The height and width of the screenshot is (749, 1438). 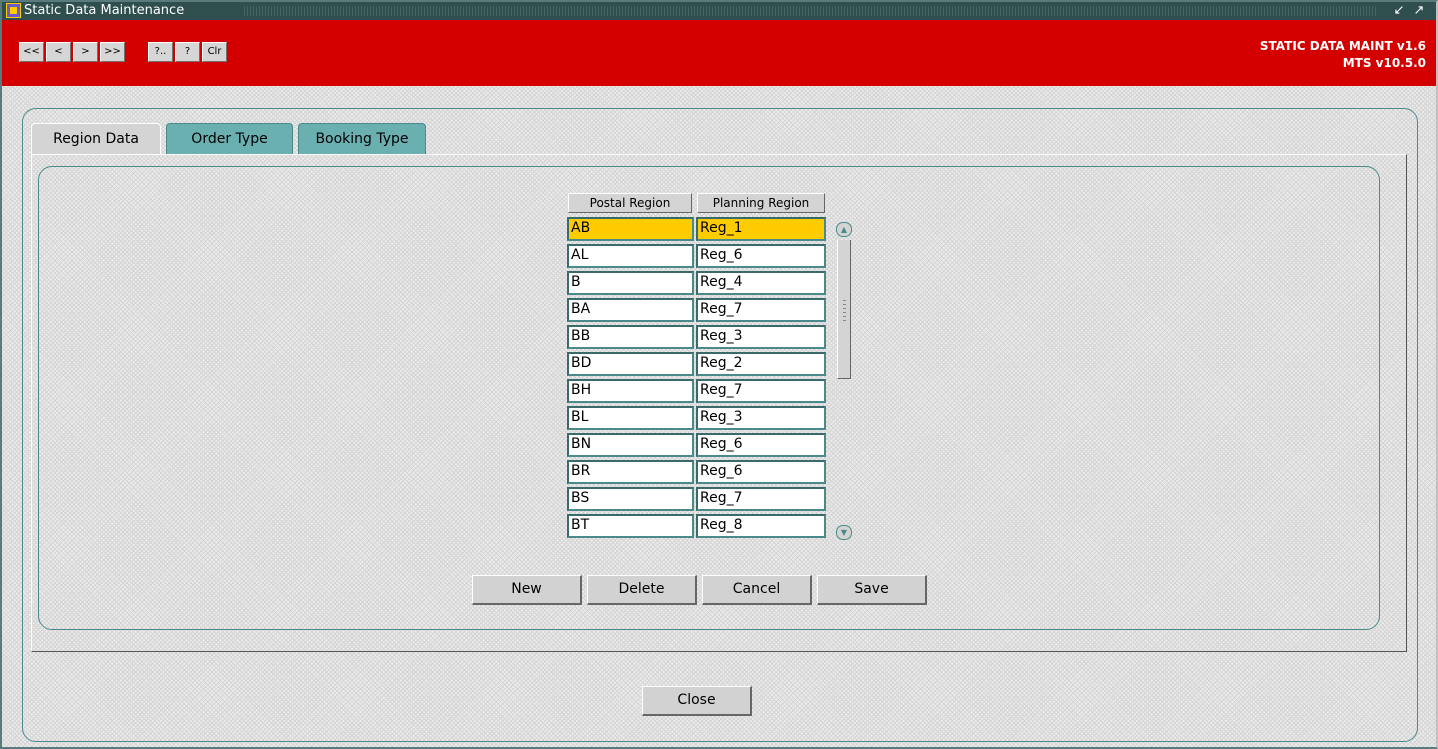 What do you see at coordinates (630, 445) in the screenshot?
I see `postal-region-cell: BN` at bounding box center [630, 445].